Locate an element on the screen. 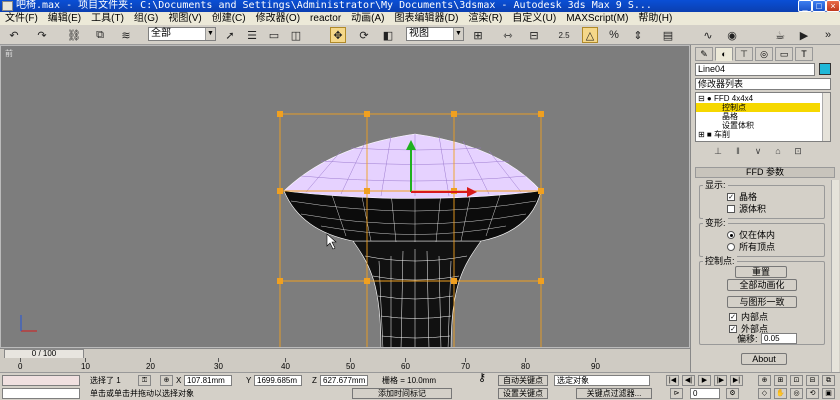 Image resolution: width=840 pixels, height=400 pixels. maximize-button: □ is located at coordinates (819, 6).